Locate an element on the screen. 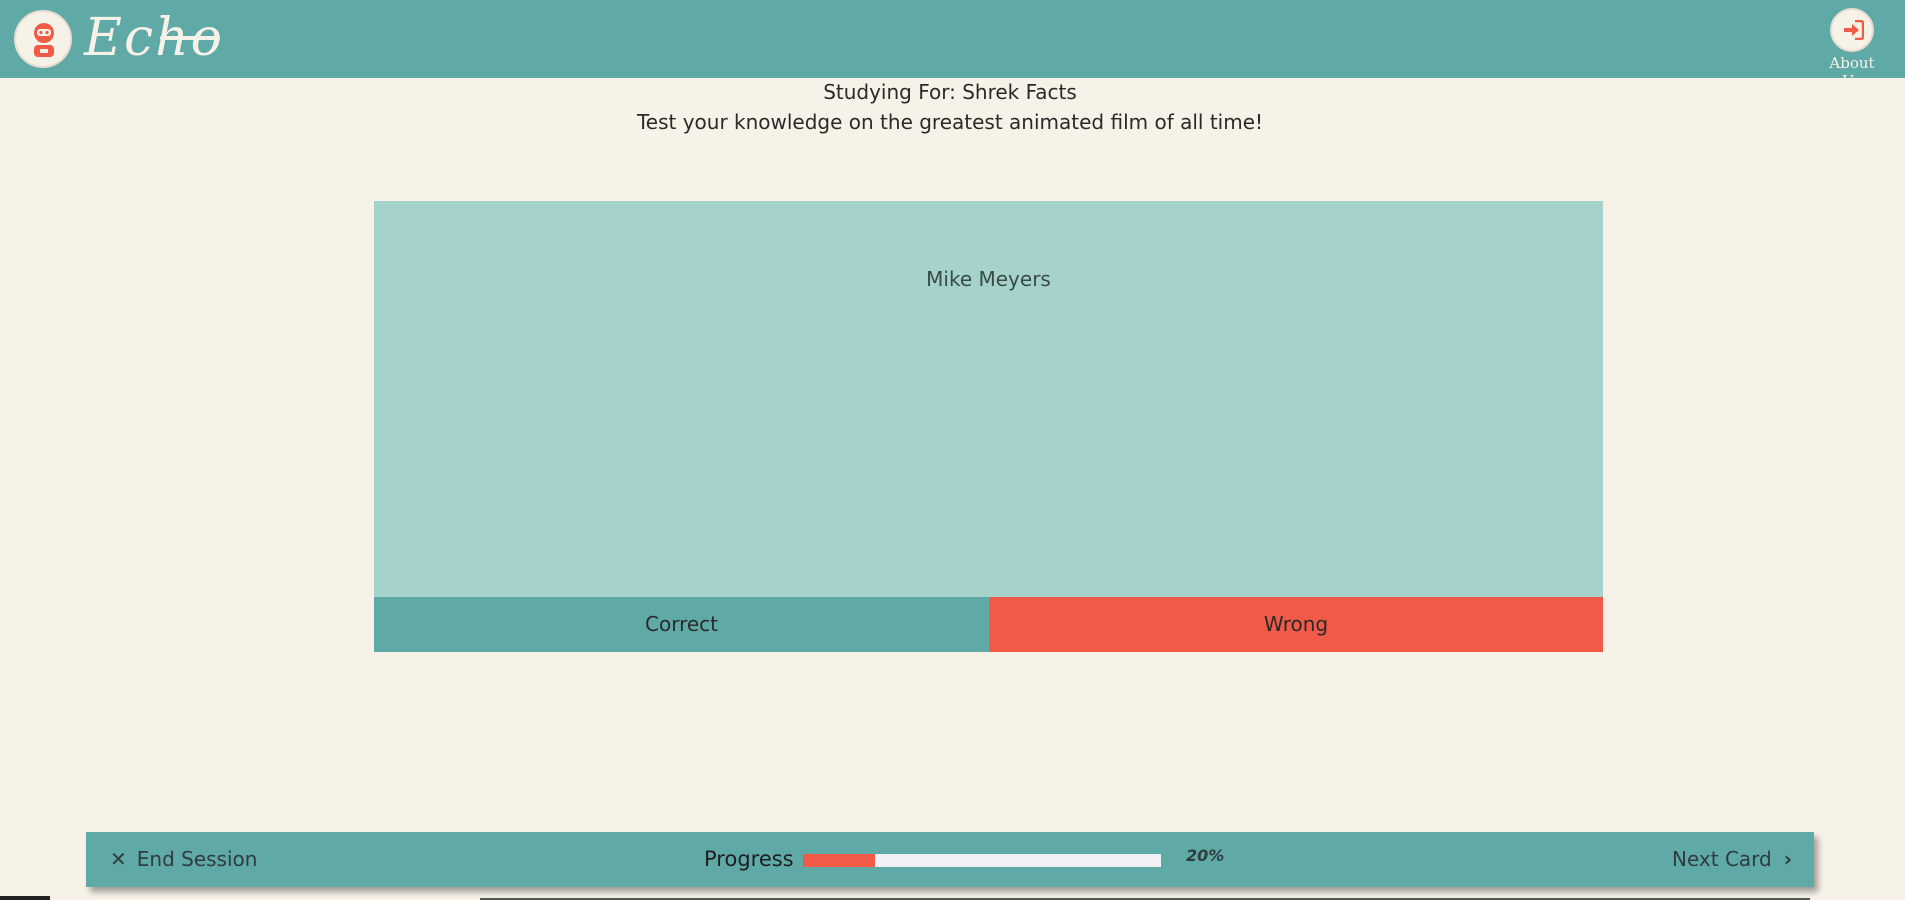 The image size is (1905, 900). correct-button: Correct is located at coordinates (681, 624).